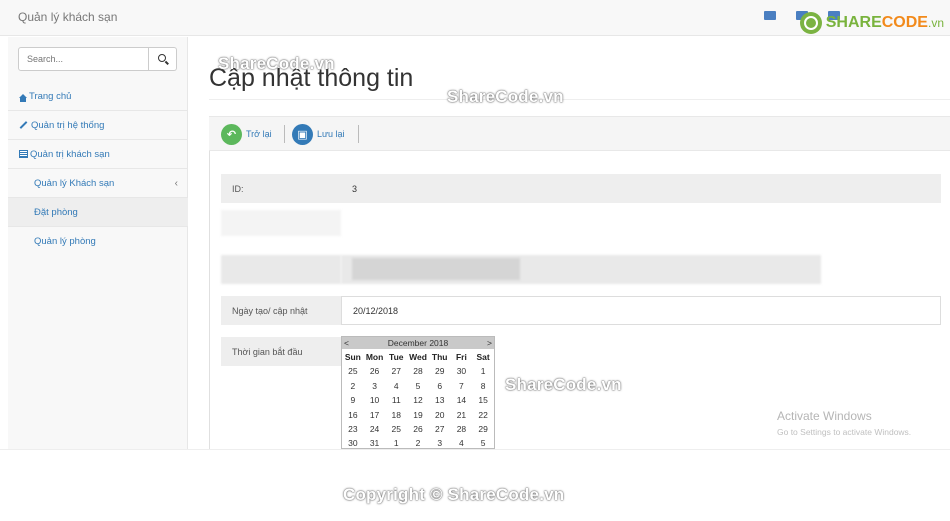  What do you see at coordinates (74, 183) in the screenshot?
I see `sidebar-item-label: Quản lý Khách sạn` at bounding box center [74, 183].